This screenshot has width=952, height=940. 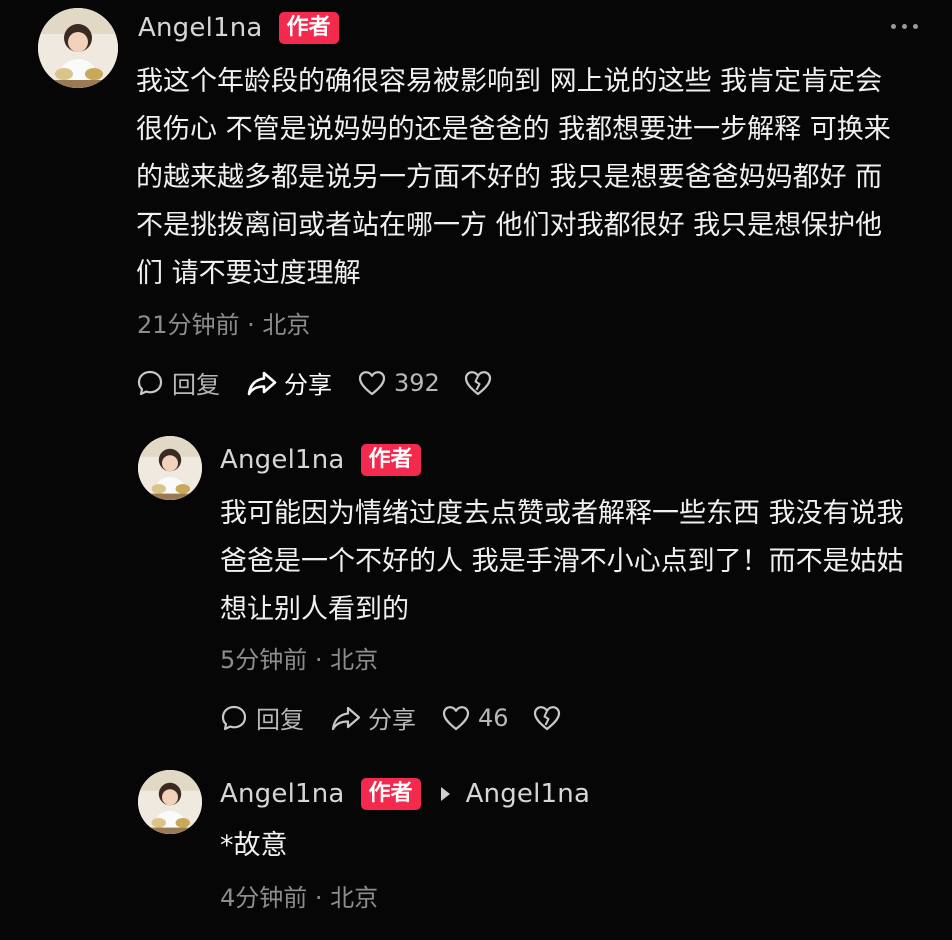 I want to click on comment-meta: 4分钟前 · 北京, so click(x=299, y=898).